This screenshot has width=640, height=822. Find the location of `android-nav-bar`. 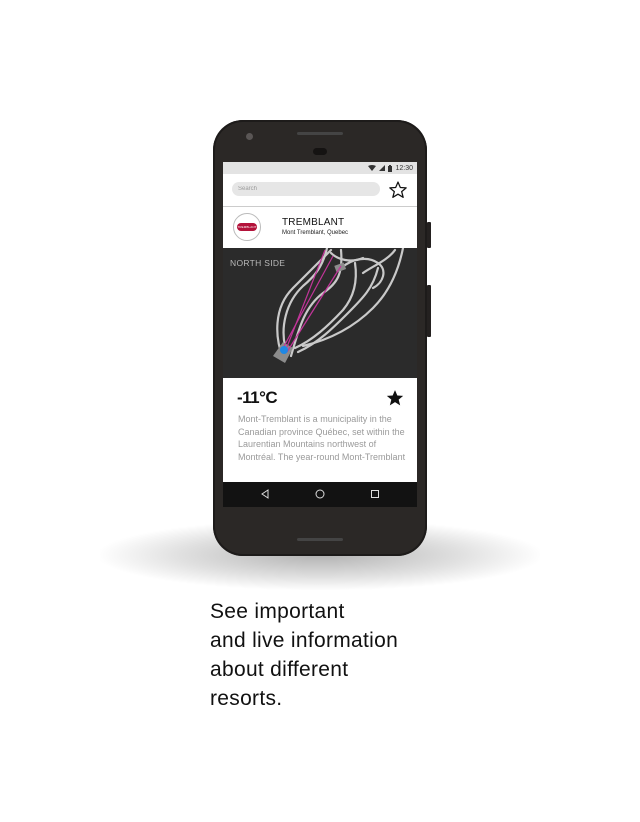

android-nav-bar is located at coordinates (320, 494).